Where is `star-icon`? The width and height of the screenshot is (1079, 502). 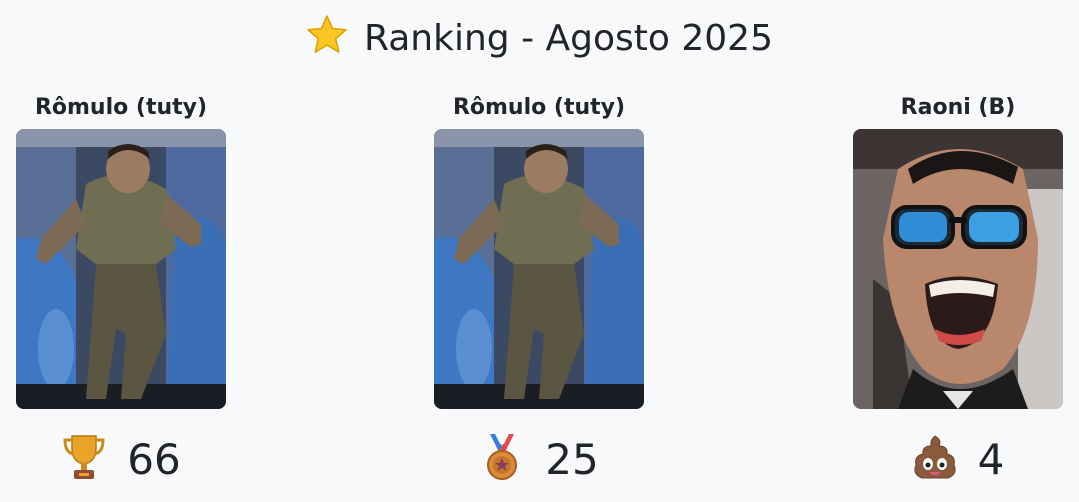 star-icon is located at coordinates (327, 34).